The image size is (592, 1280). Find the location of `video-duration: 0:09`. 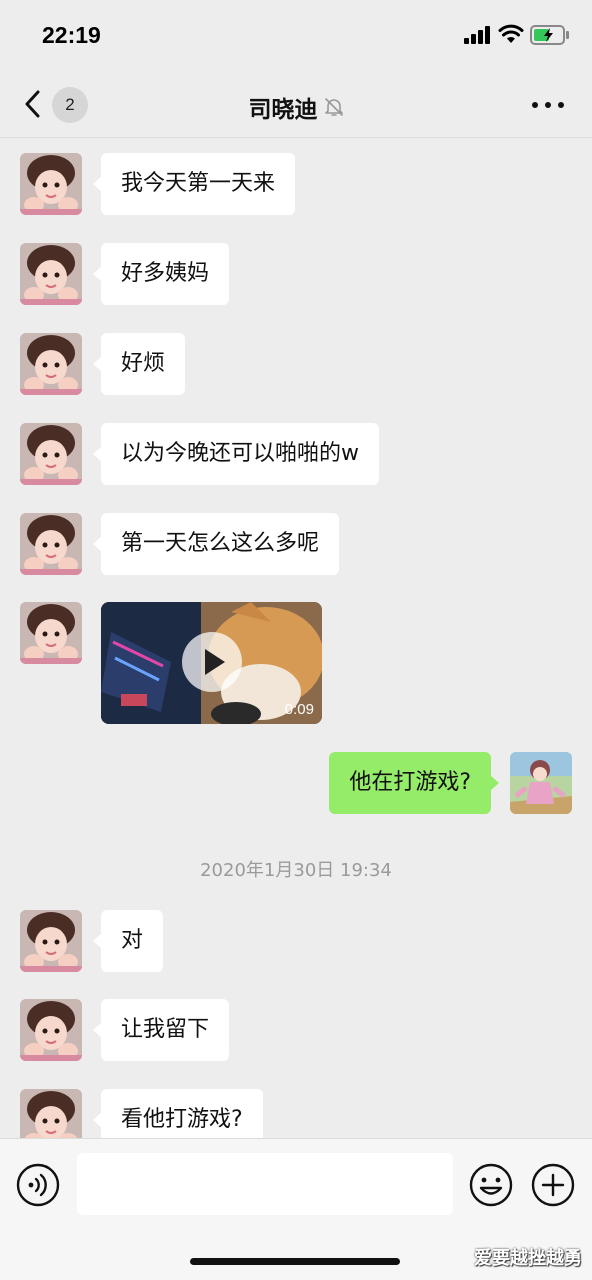

video-duration: 0:09 is located at coordinates (299, 709).